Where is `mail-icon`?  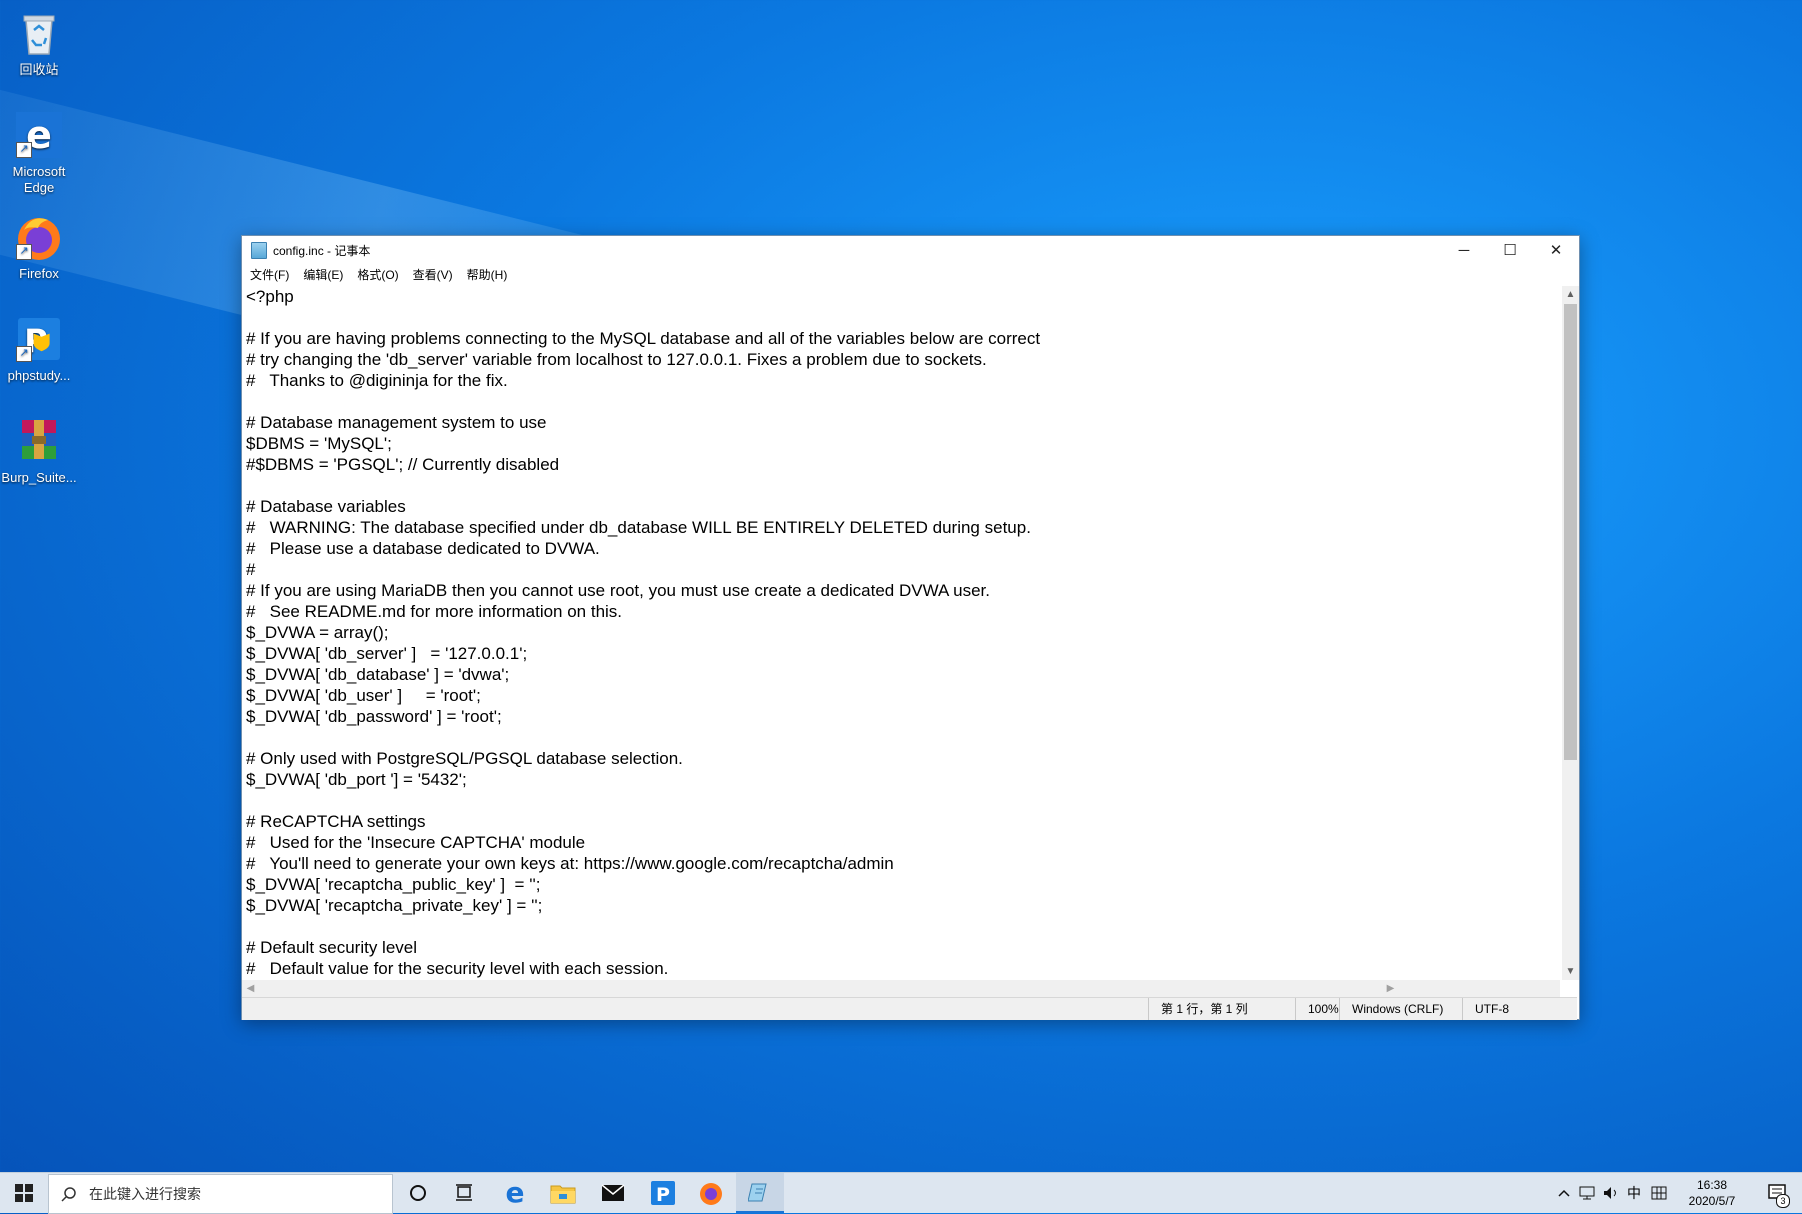 mail-icon is located at coordinates (613, 1193).